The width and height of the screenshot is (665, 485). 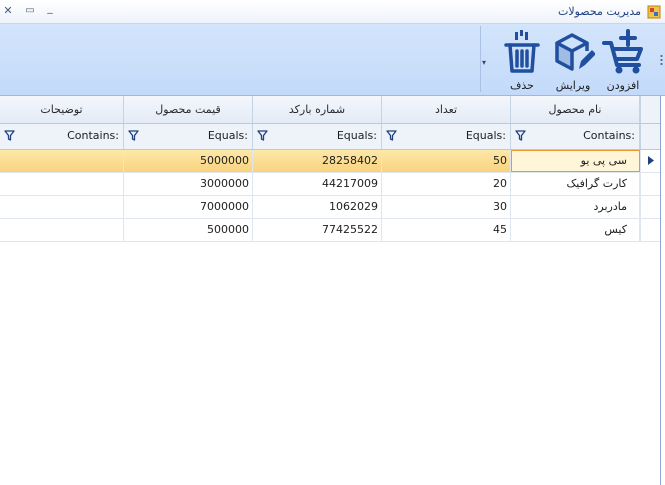 What do you see at coordinates (650, 136) in the screenshot?
I see `filter-indicator-cell` at bounding box center [650, 136].